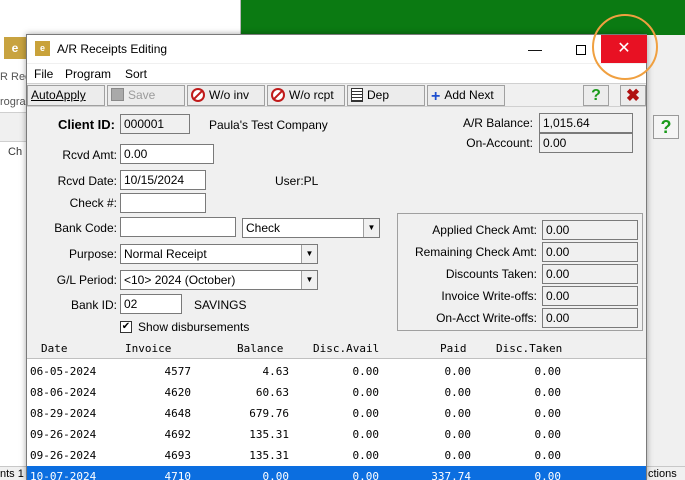 This screenshot has height=480, width=685. I want to click on rcvd-amt-input: 0.00, so click(167, 154).